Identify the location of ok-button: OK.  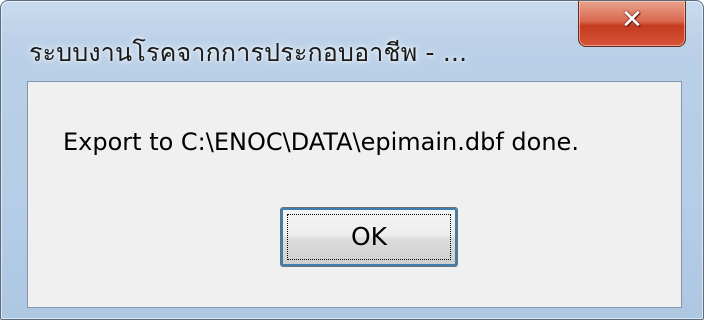
(369, 237).